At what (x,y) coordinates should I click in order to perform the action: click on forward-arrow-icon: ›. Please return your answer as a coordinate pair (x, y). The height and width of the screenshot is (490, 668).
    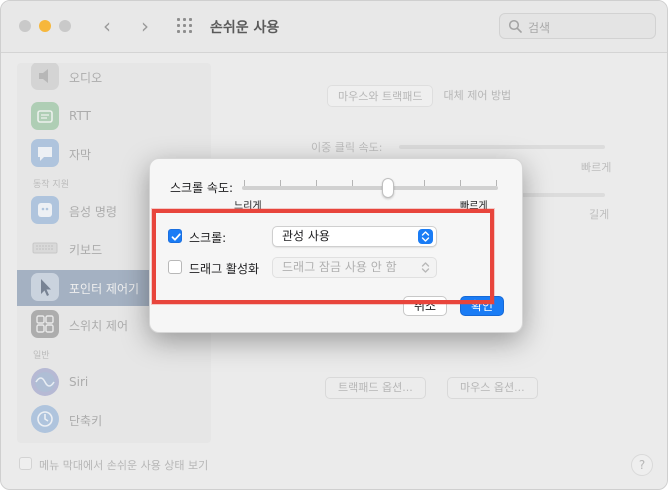
    Looking at the image, I should click on (145, 26).